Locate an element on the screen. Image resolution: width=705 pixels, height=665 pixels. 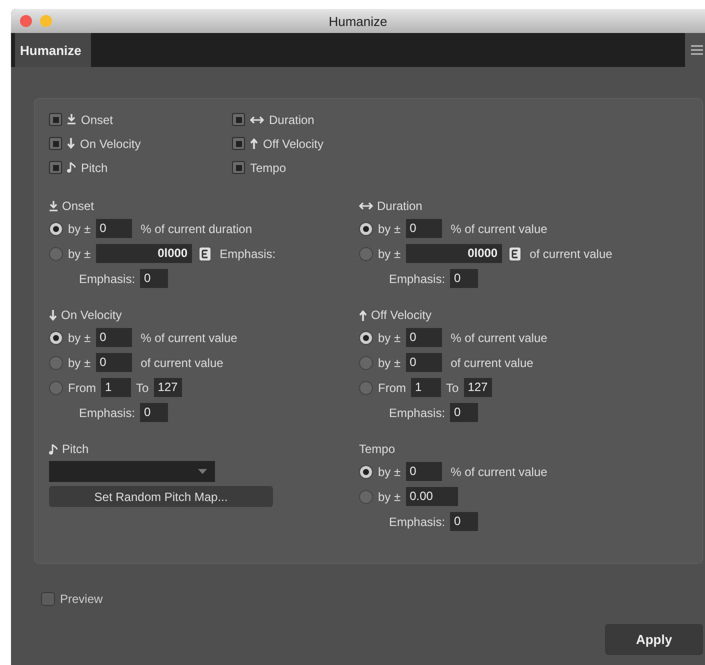
close-button is located at coordinates (26, 21).